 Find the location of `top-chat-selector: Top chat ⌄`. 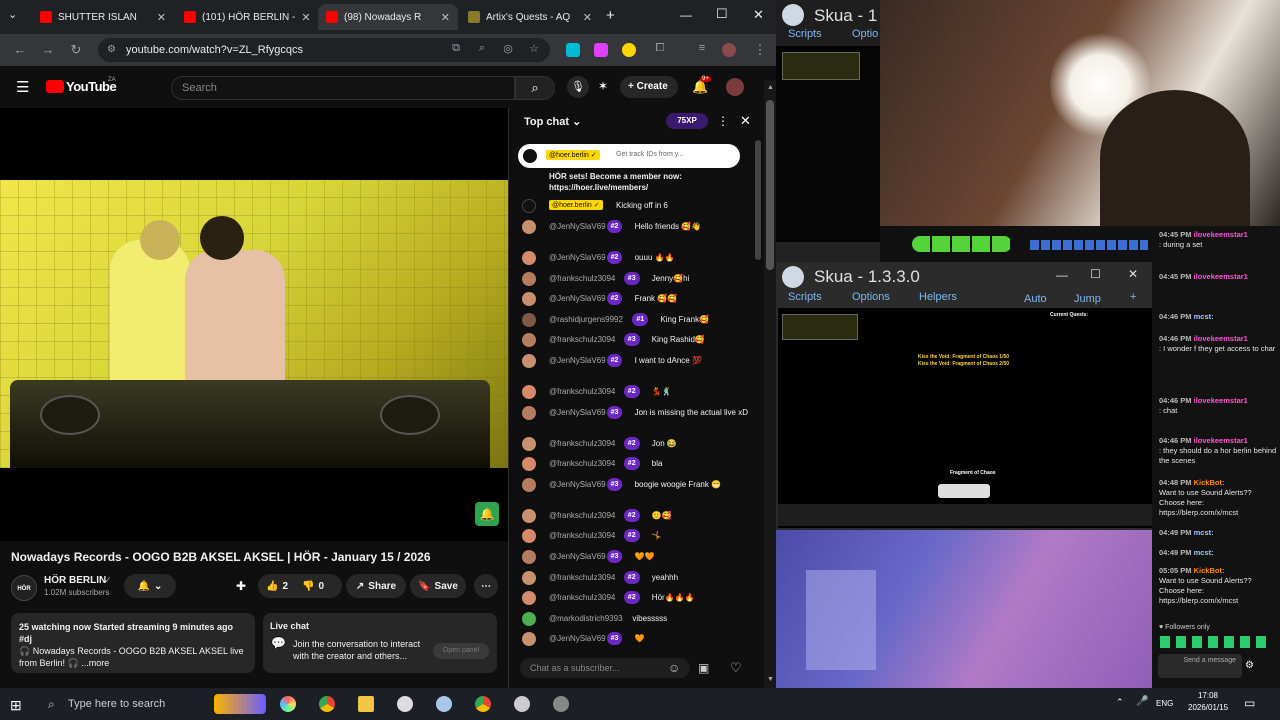

top-chat-selector: Top chat ⌄ is located at coordinates (552, 121).